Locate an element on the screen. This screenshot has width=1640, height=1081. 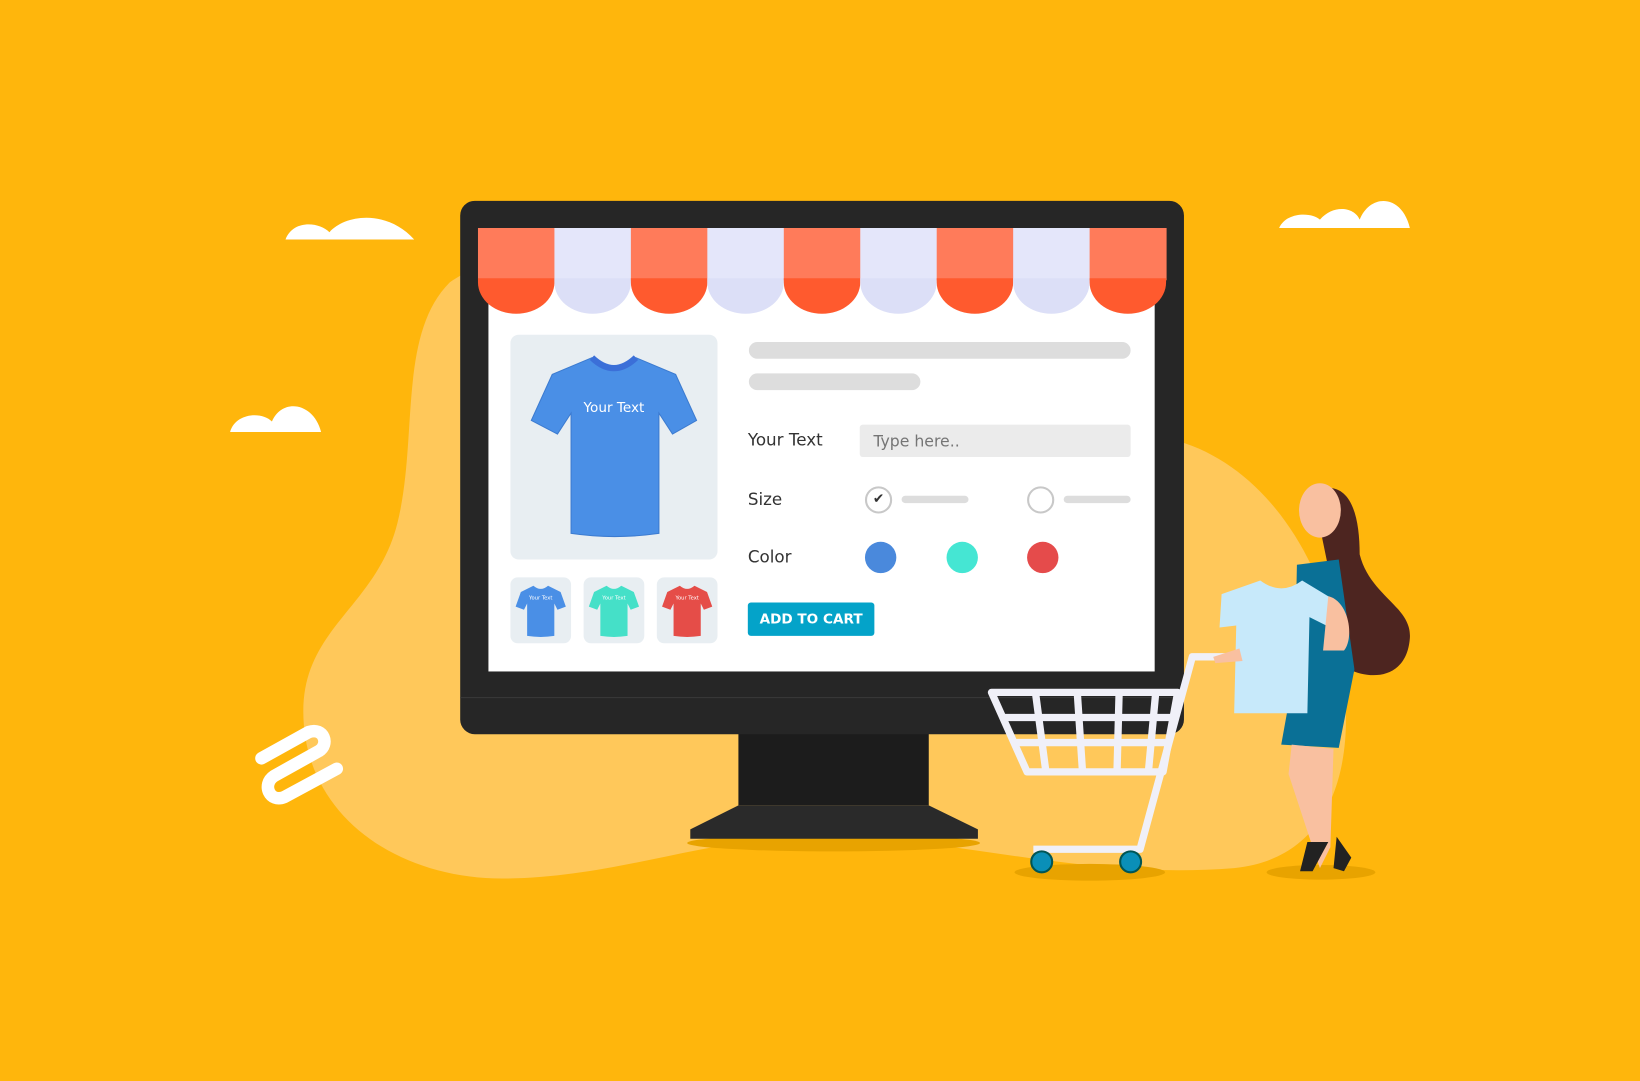
shopping-cart-icon is located at coordinates (1111, 753).